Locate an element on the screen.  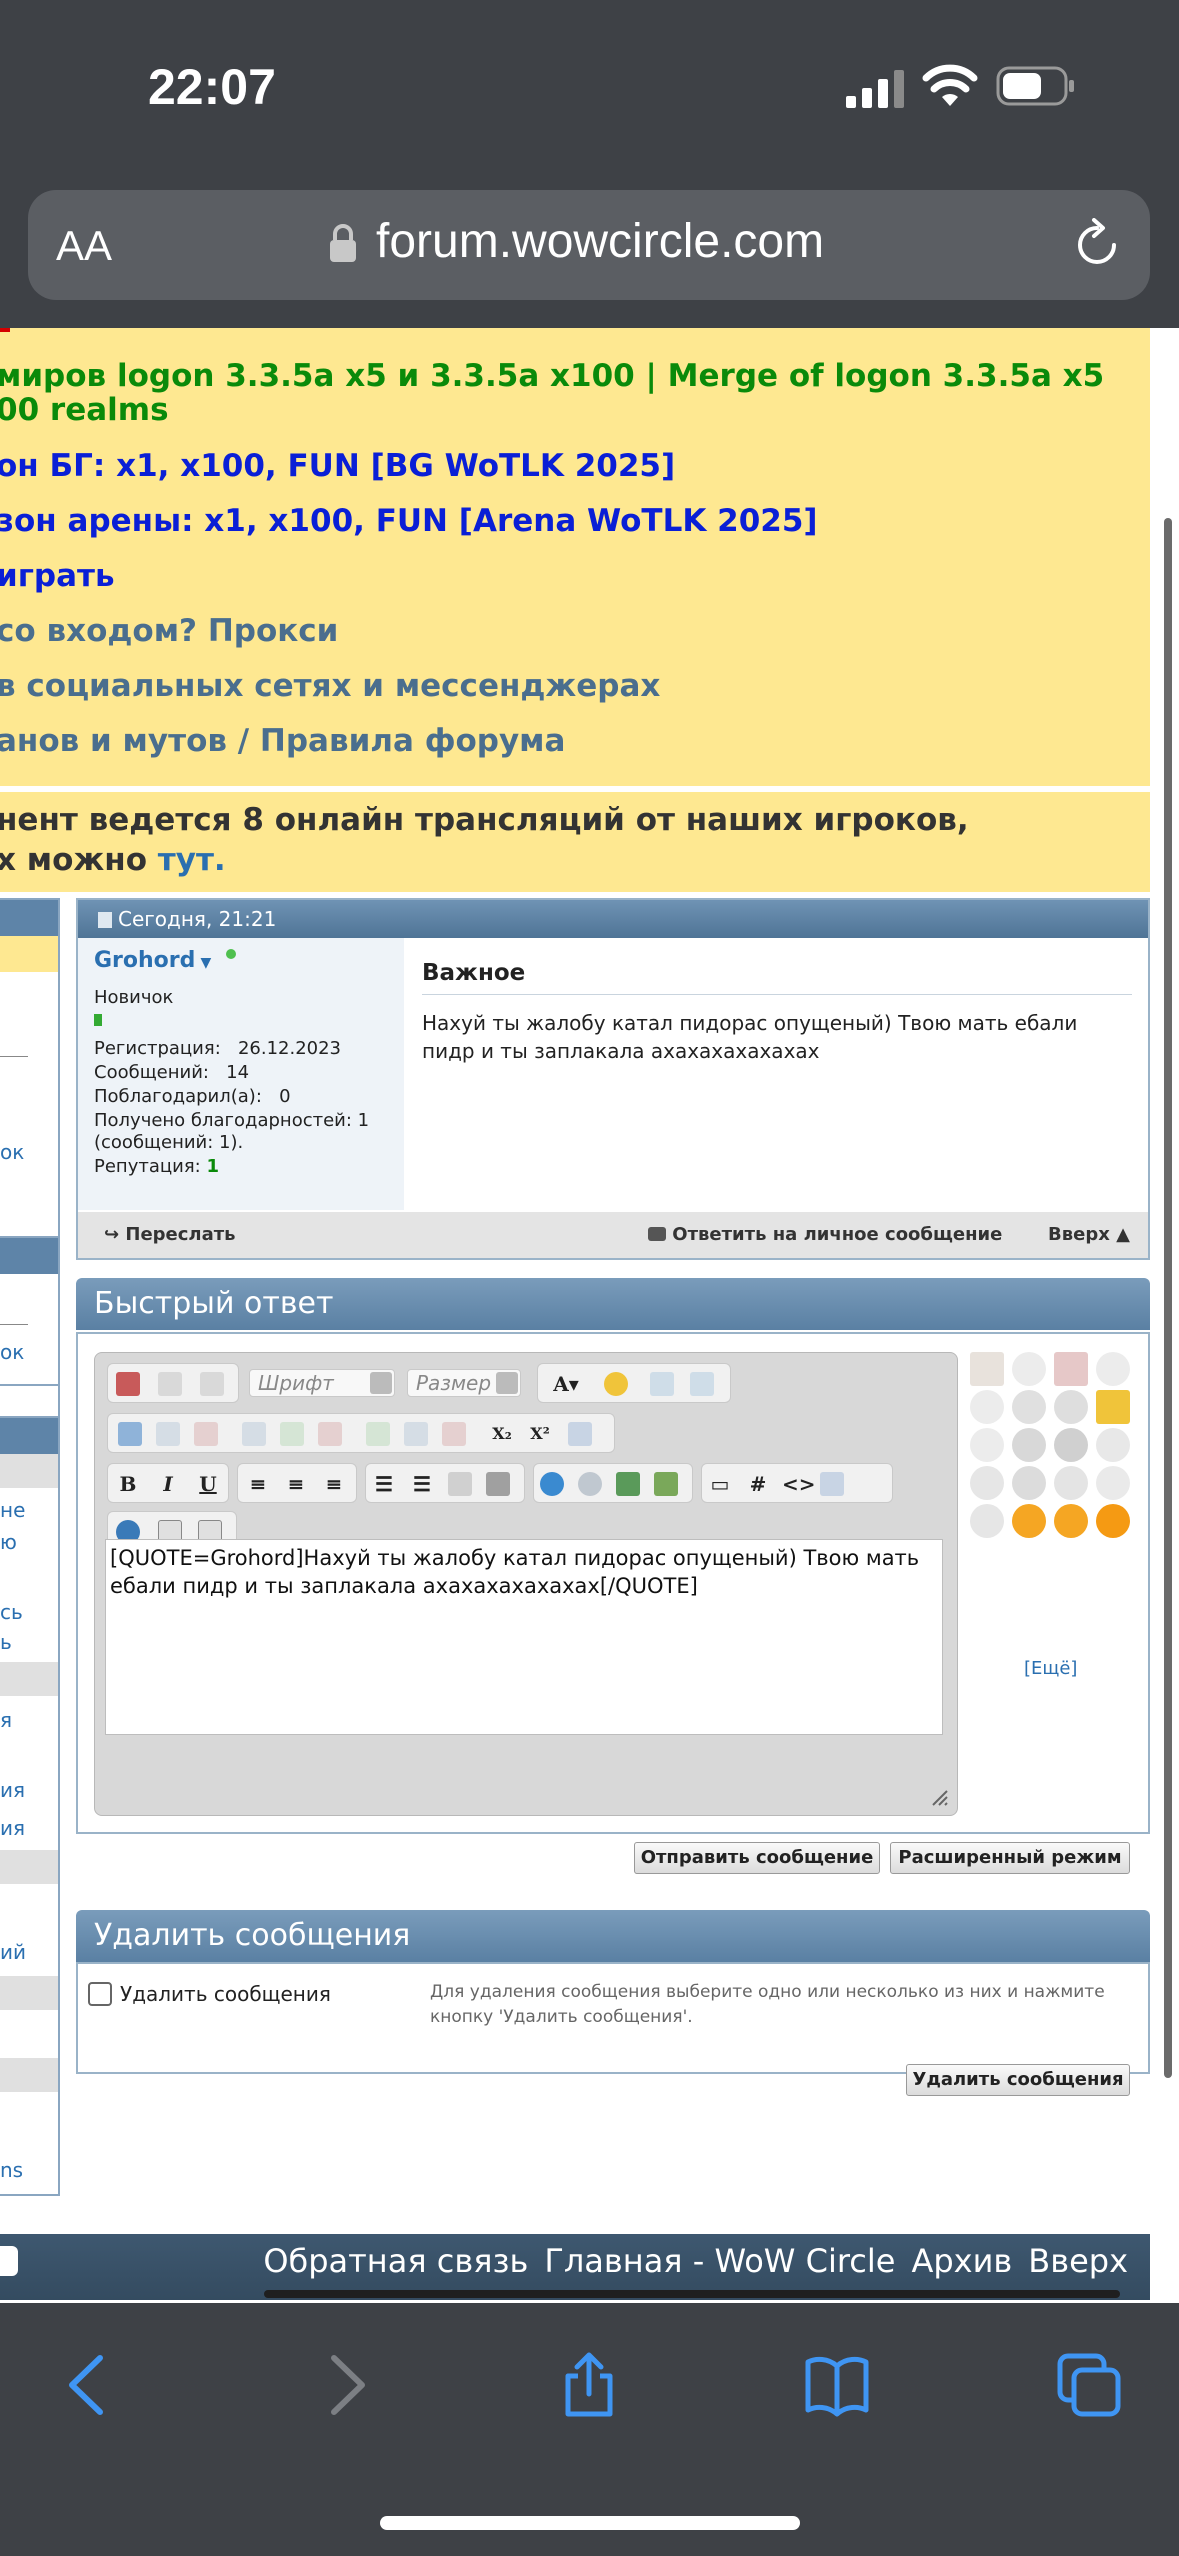
forward-icon is located at coordinates (343, 2385).